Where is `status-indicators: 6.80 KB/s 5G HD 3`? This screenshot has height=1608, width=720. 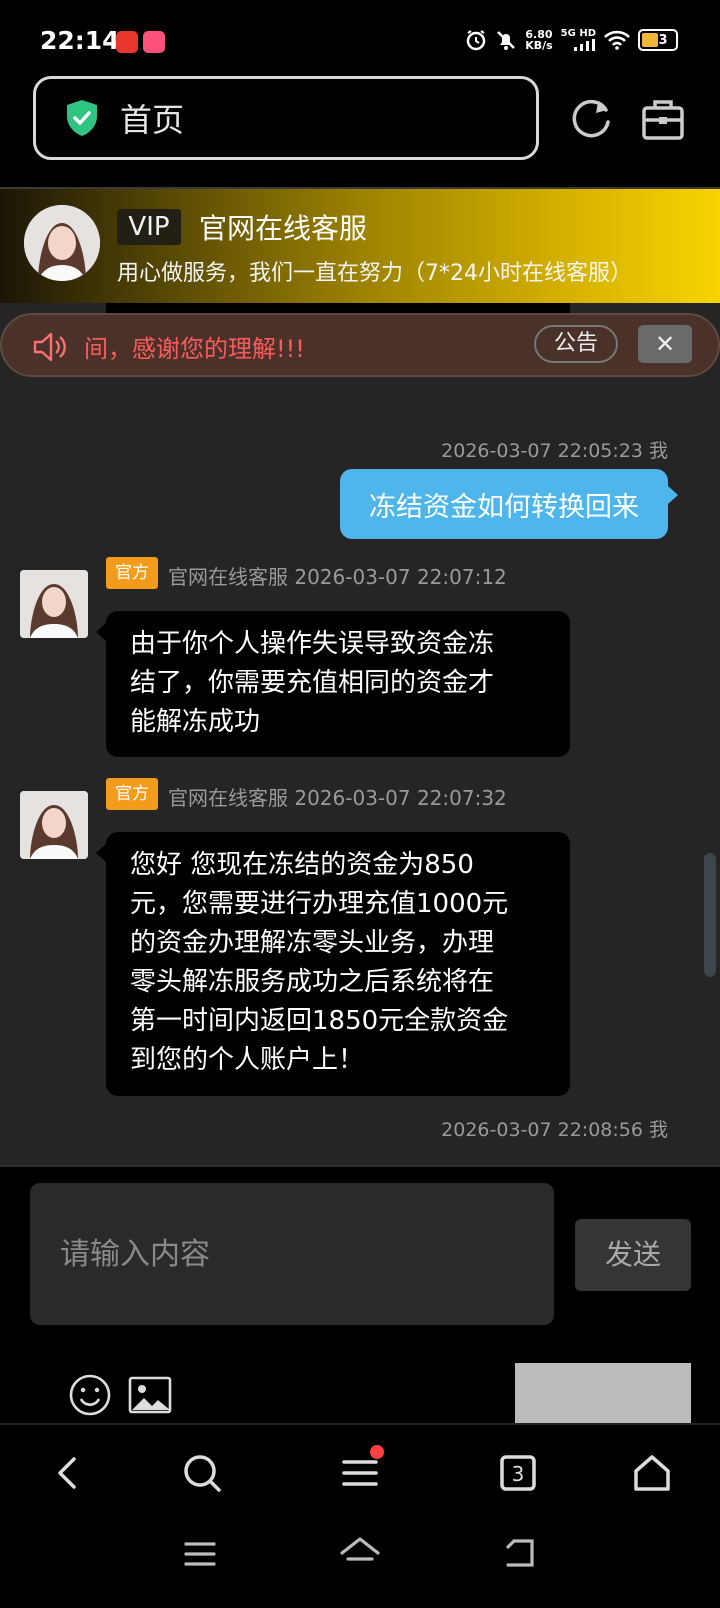
status-indicators: 6.80 KB/s 5G HD 3 is located at coordinates (571, 40).